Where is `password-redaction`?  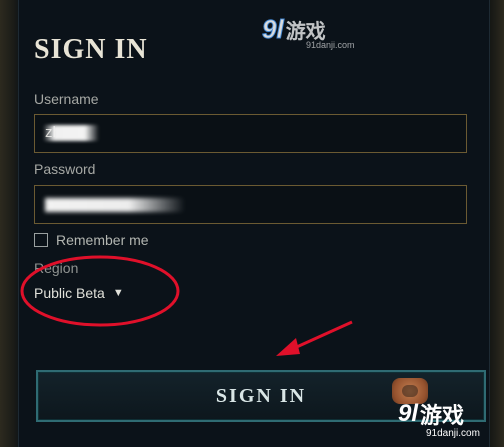
password-redaction is located at coordinates (115, 205).